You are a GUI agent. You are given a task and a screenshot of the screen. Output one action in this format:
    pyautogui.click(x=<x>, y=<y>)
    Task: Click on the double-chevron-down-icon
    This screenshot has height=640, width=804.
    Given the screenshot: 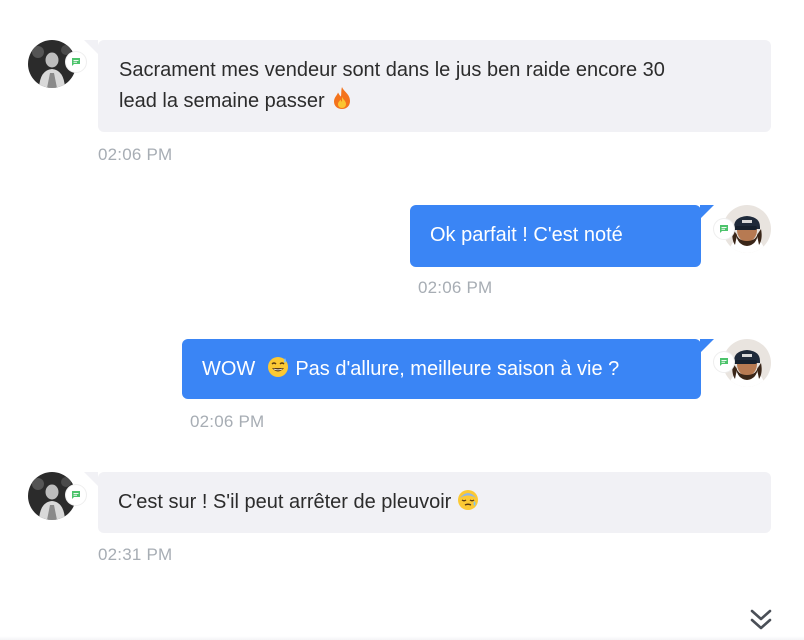 What is the action you would take?
    pyautogui.click(x=761, y=619)
    